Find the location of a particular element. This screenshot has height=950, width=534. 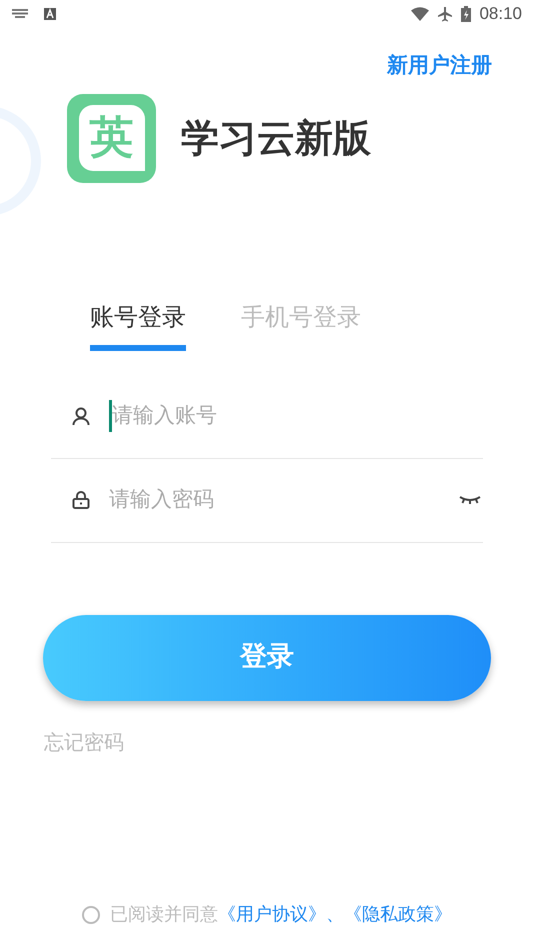

login-button: 登录 is located at coordinates (267, 657).